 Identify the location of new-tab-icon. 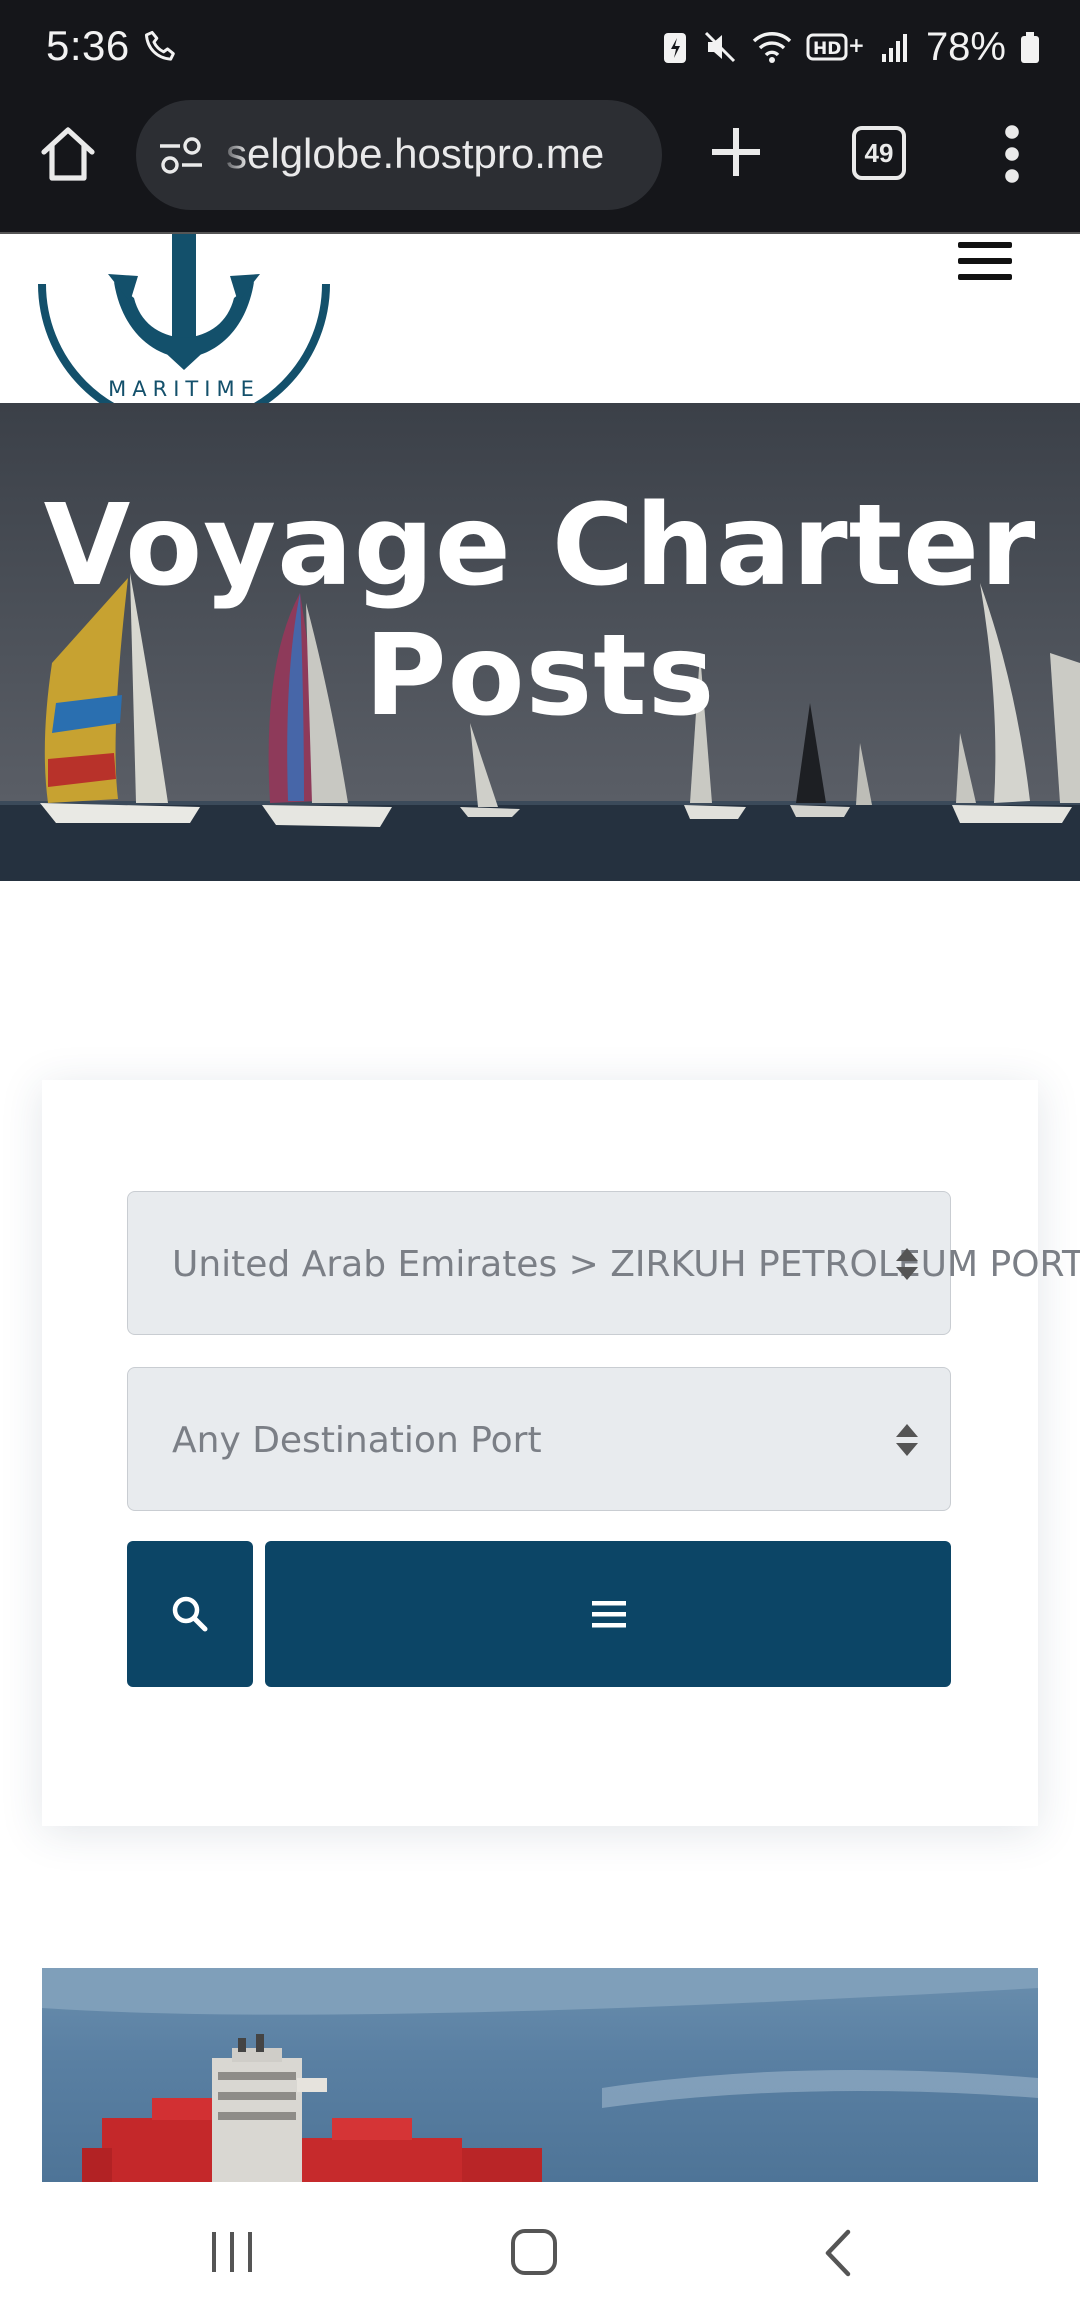
(736, 152).